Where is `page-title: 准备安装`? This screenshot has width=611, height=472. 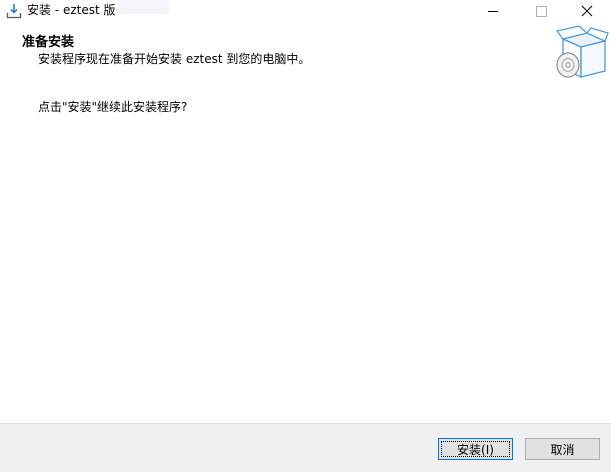 page-title: 准备安装 is located at coordinates (48, 42).